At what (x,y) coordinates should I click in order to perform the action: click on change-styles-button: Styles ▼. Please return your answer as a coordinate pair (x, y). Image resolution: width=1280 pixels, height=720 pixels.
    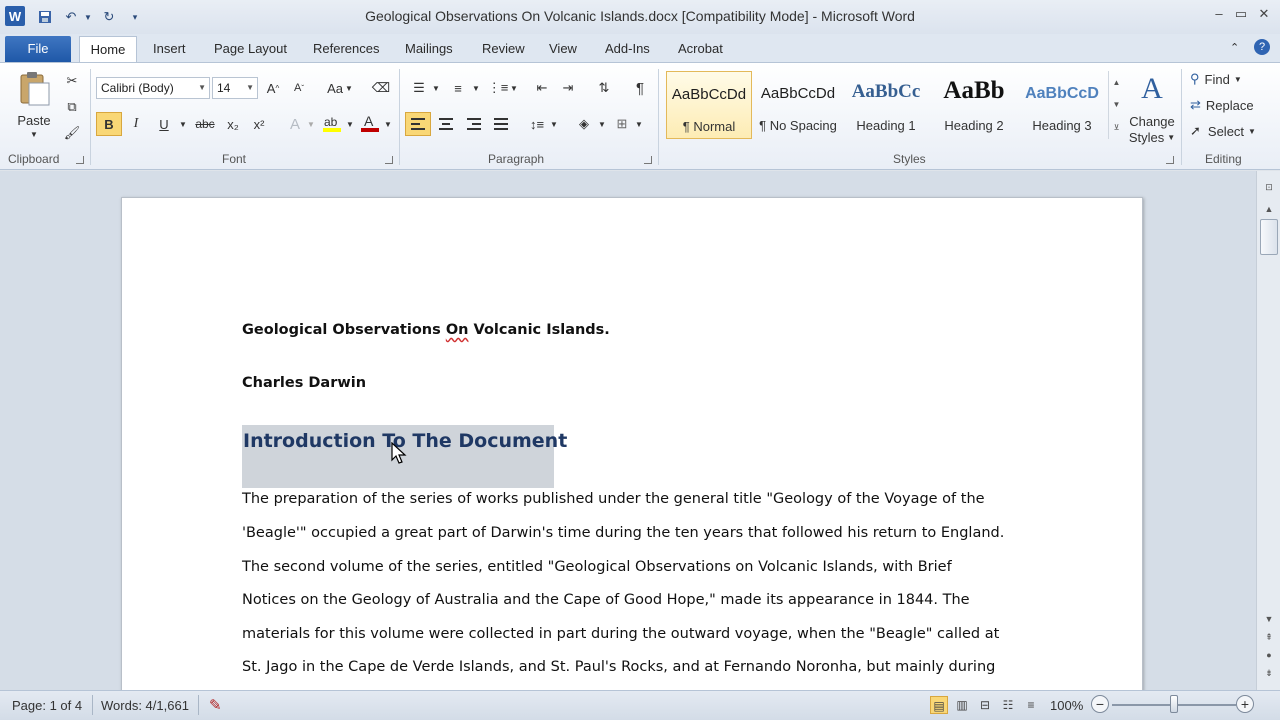
    Looking at the image, I should click on (1152, 137).